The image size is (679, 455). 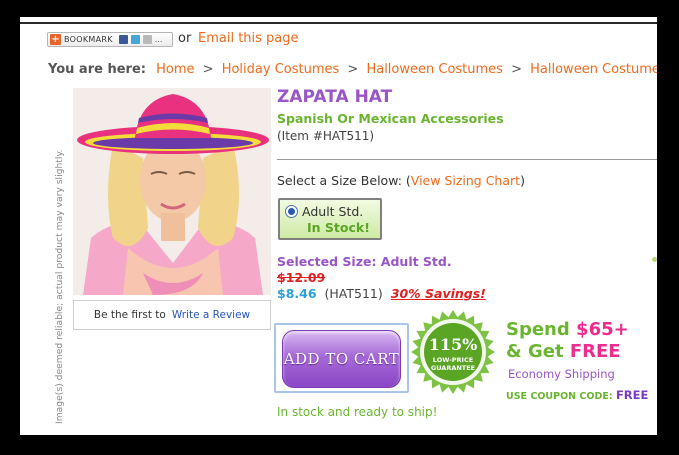 I want to click on savings-badge: 30% Savings!, so click(x=438, y=293).